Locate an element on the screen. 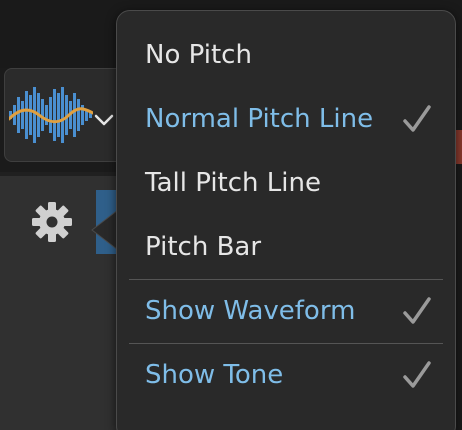  menu-item-label: No Pitch is located at coordinates (198, 55).